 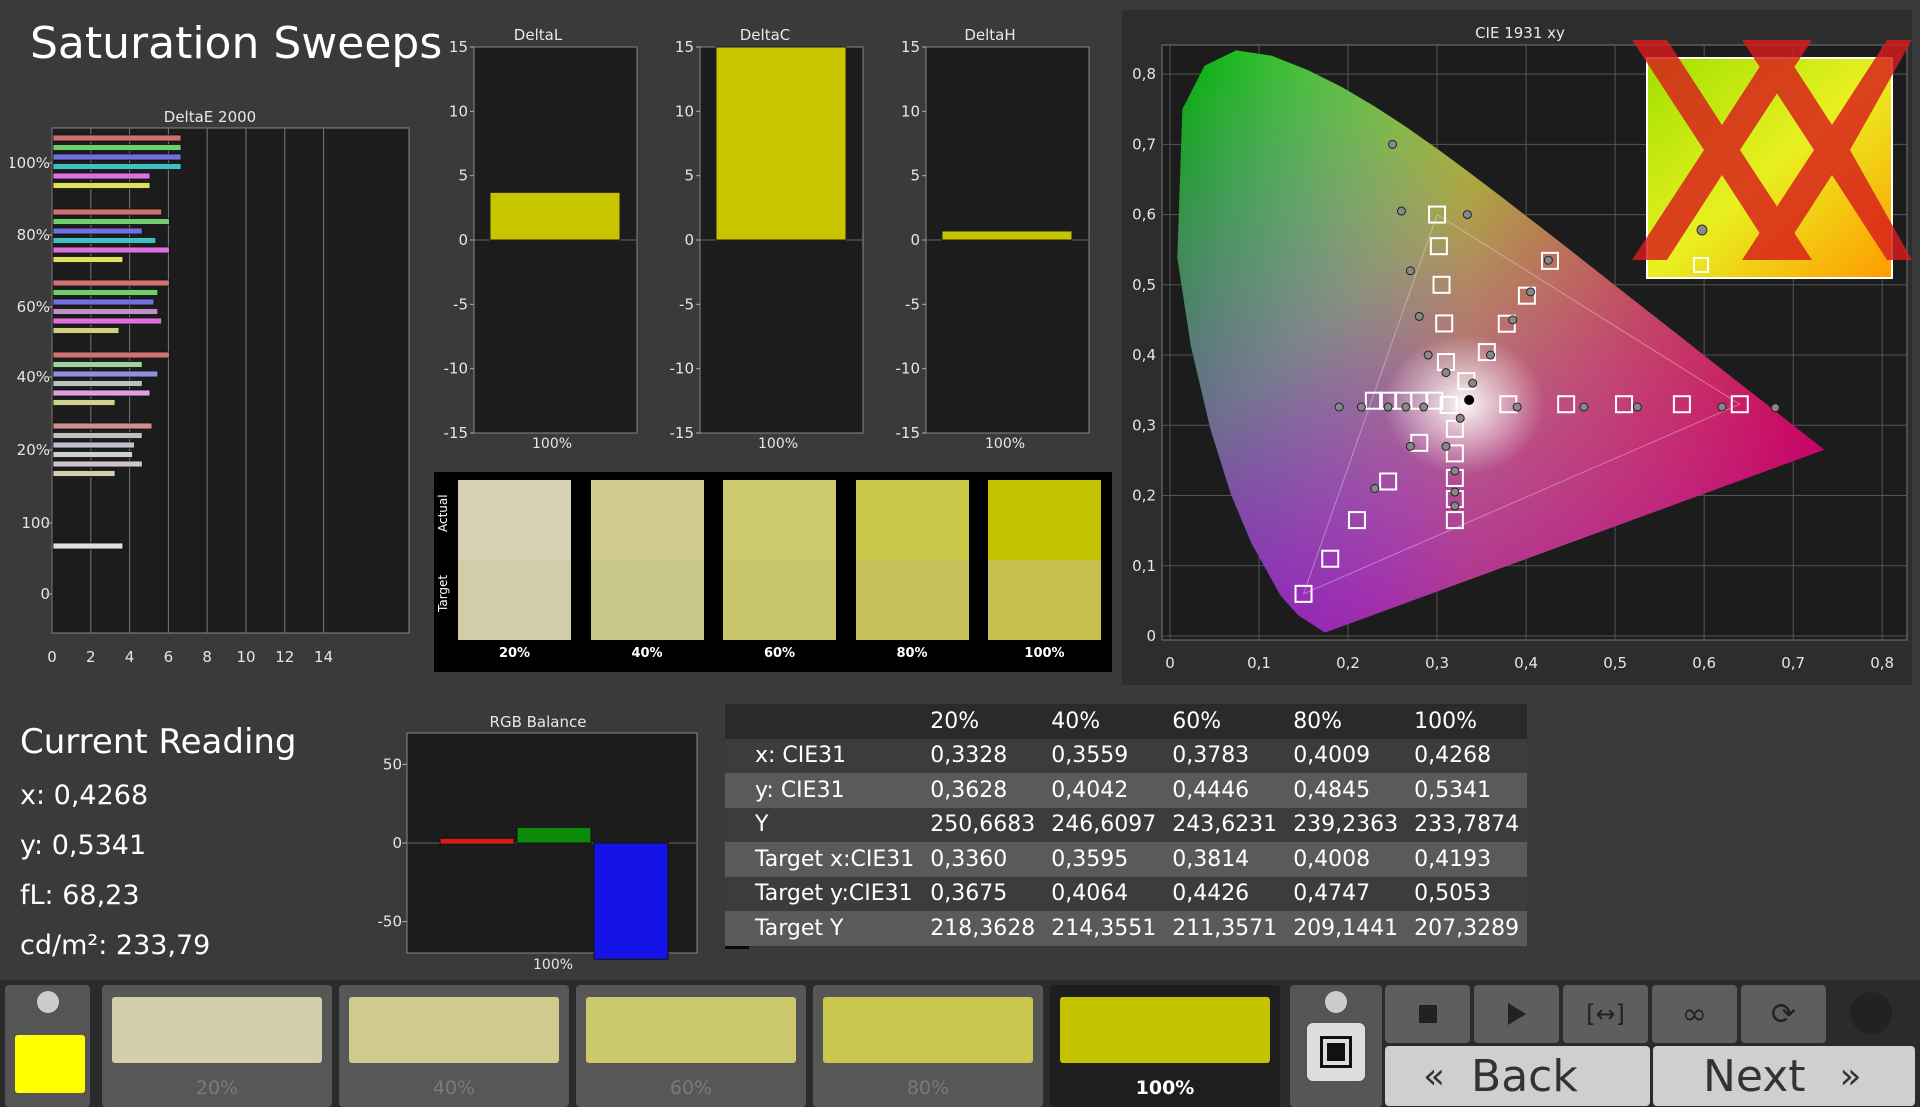 What do you see at coordinates (691, 1046) in the screenshot?
I see `patch-button-60pct: 60%` at bounding box center [691, 1046].